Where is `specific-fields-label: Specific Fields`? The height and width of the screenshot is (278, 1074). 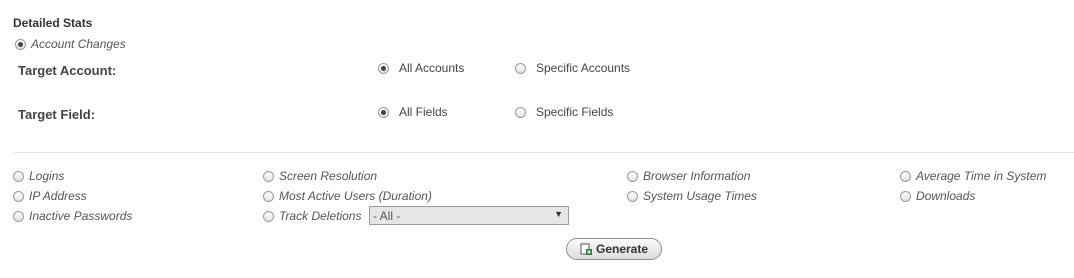 specific-fields-label: Specific Fields is located at coordinates (575, 112).